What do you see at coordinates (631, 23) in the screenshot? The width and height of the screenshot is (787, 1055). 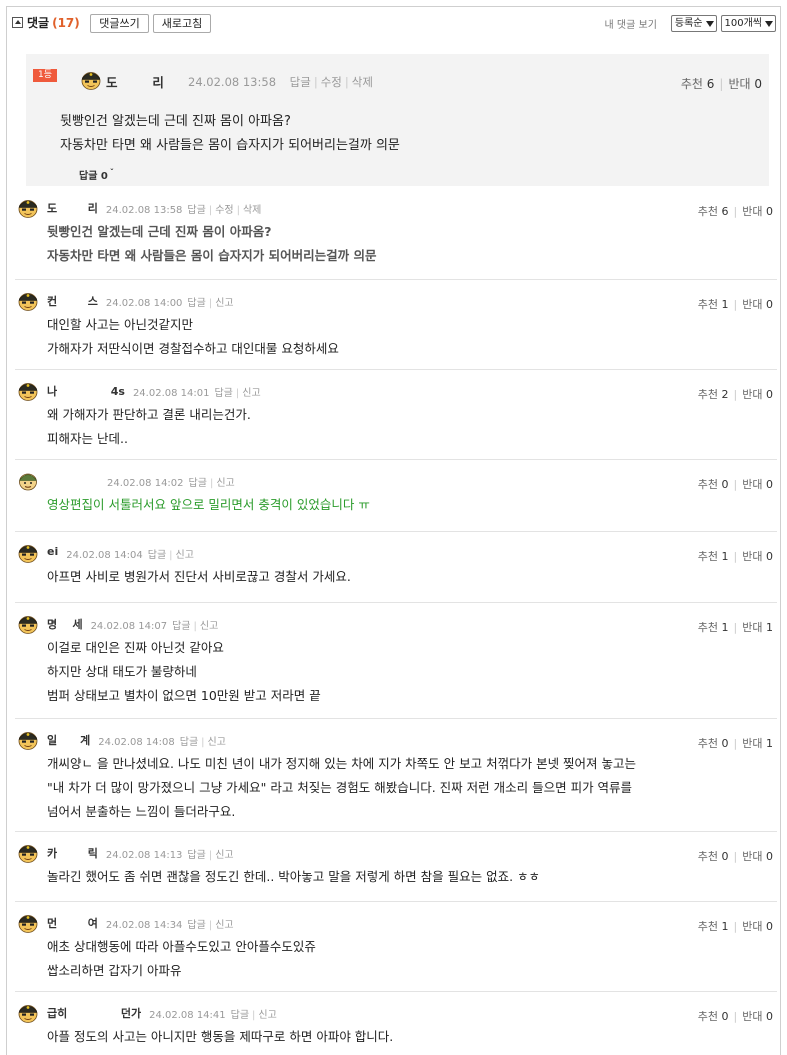 I see `my-comments-link: 내 댓글 보기` at bounding box center [631, 23].